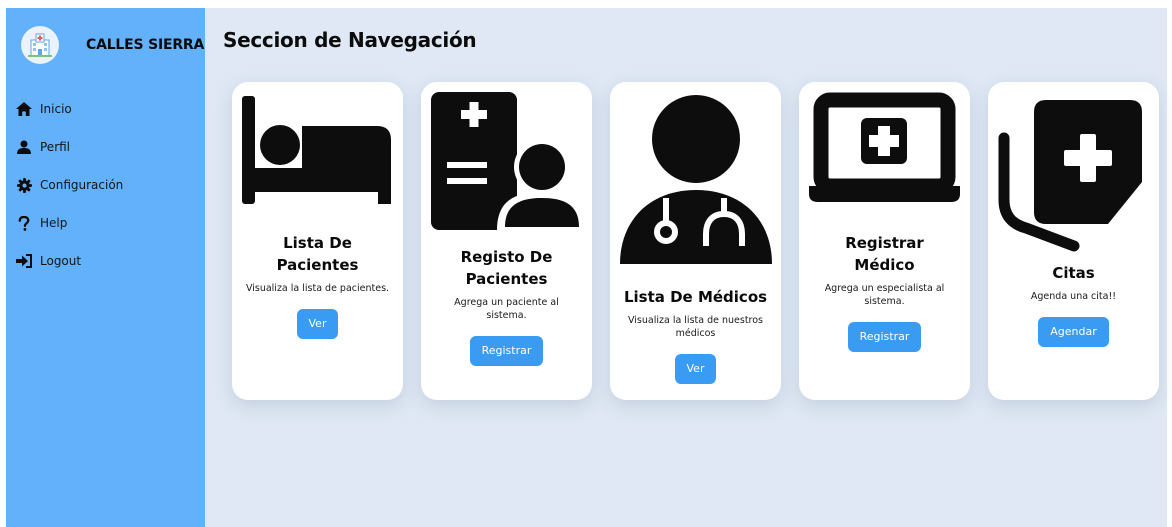 The height and width of the screenshot is (527, 1172). Describe the element at coordinates (24, 261) in the screenshot. I see `logout-icon` at that location.